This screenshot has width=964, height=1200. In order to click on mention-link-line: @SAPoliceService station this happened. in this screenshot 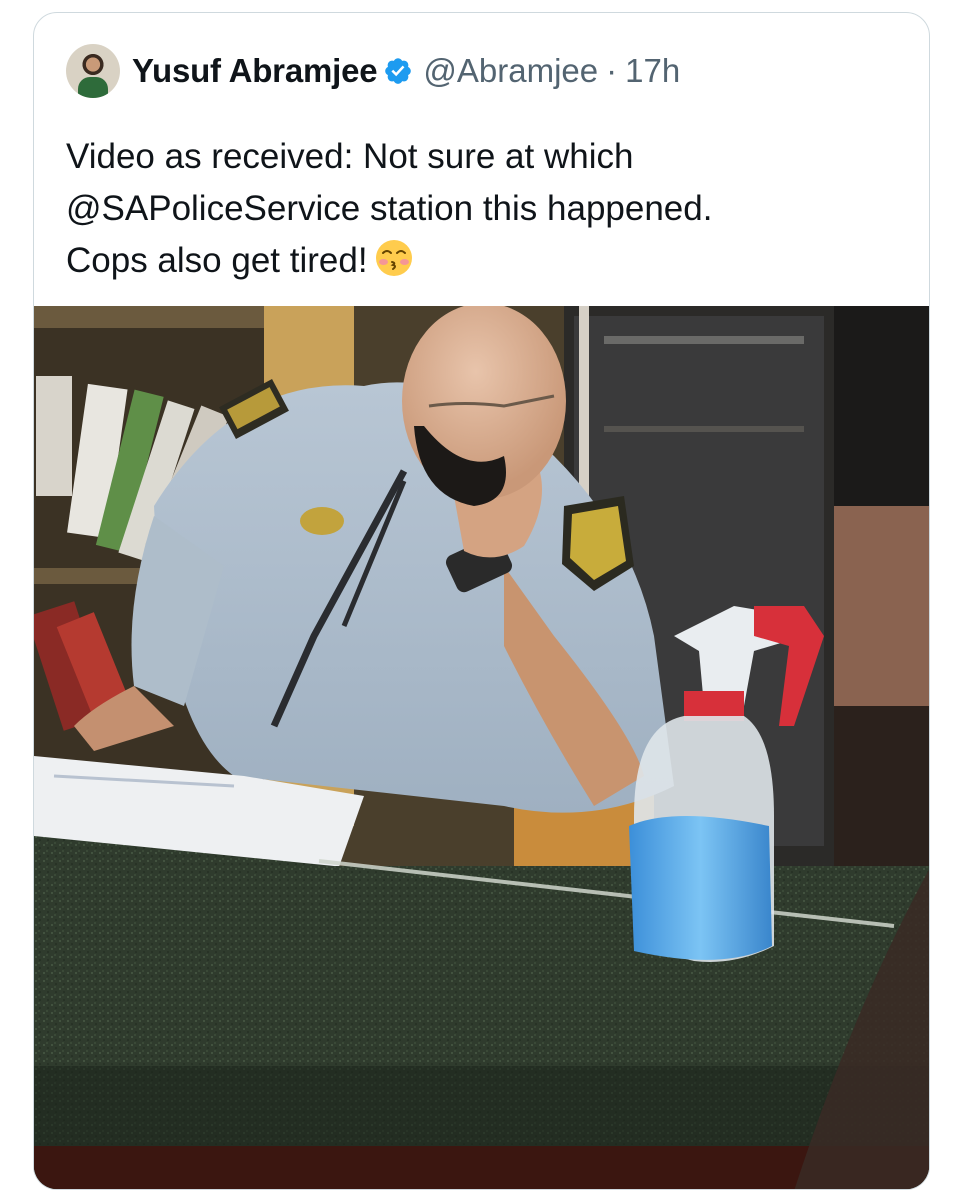, I will do `click(389, 208)`.